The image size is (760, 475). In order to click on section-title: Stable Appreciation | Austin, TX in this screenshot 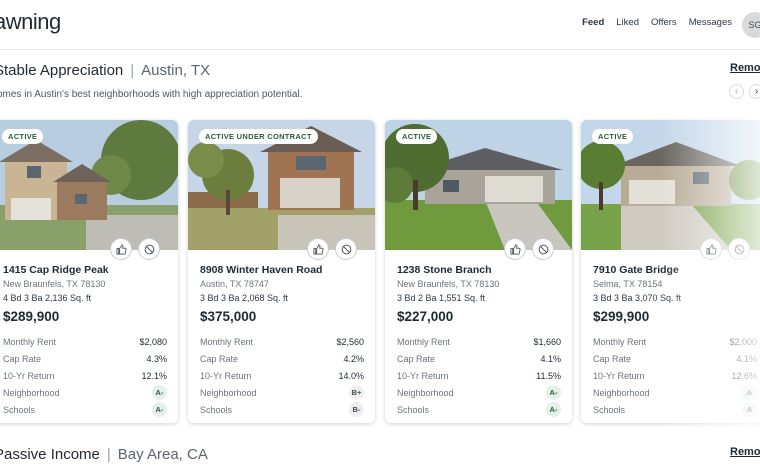, I will do `click(105, 70)`.